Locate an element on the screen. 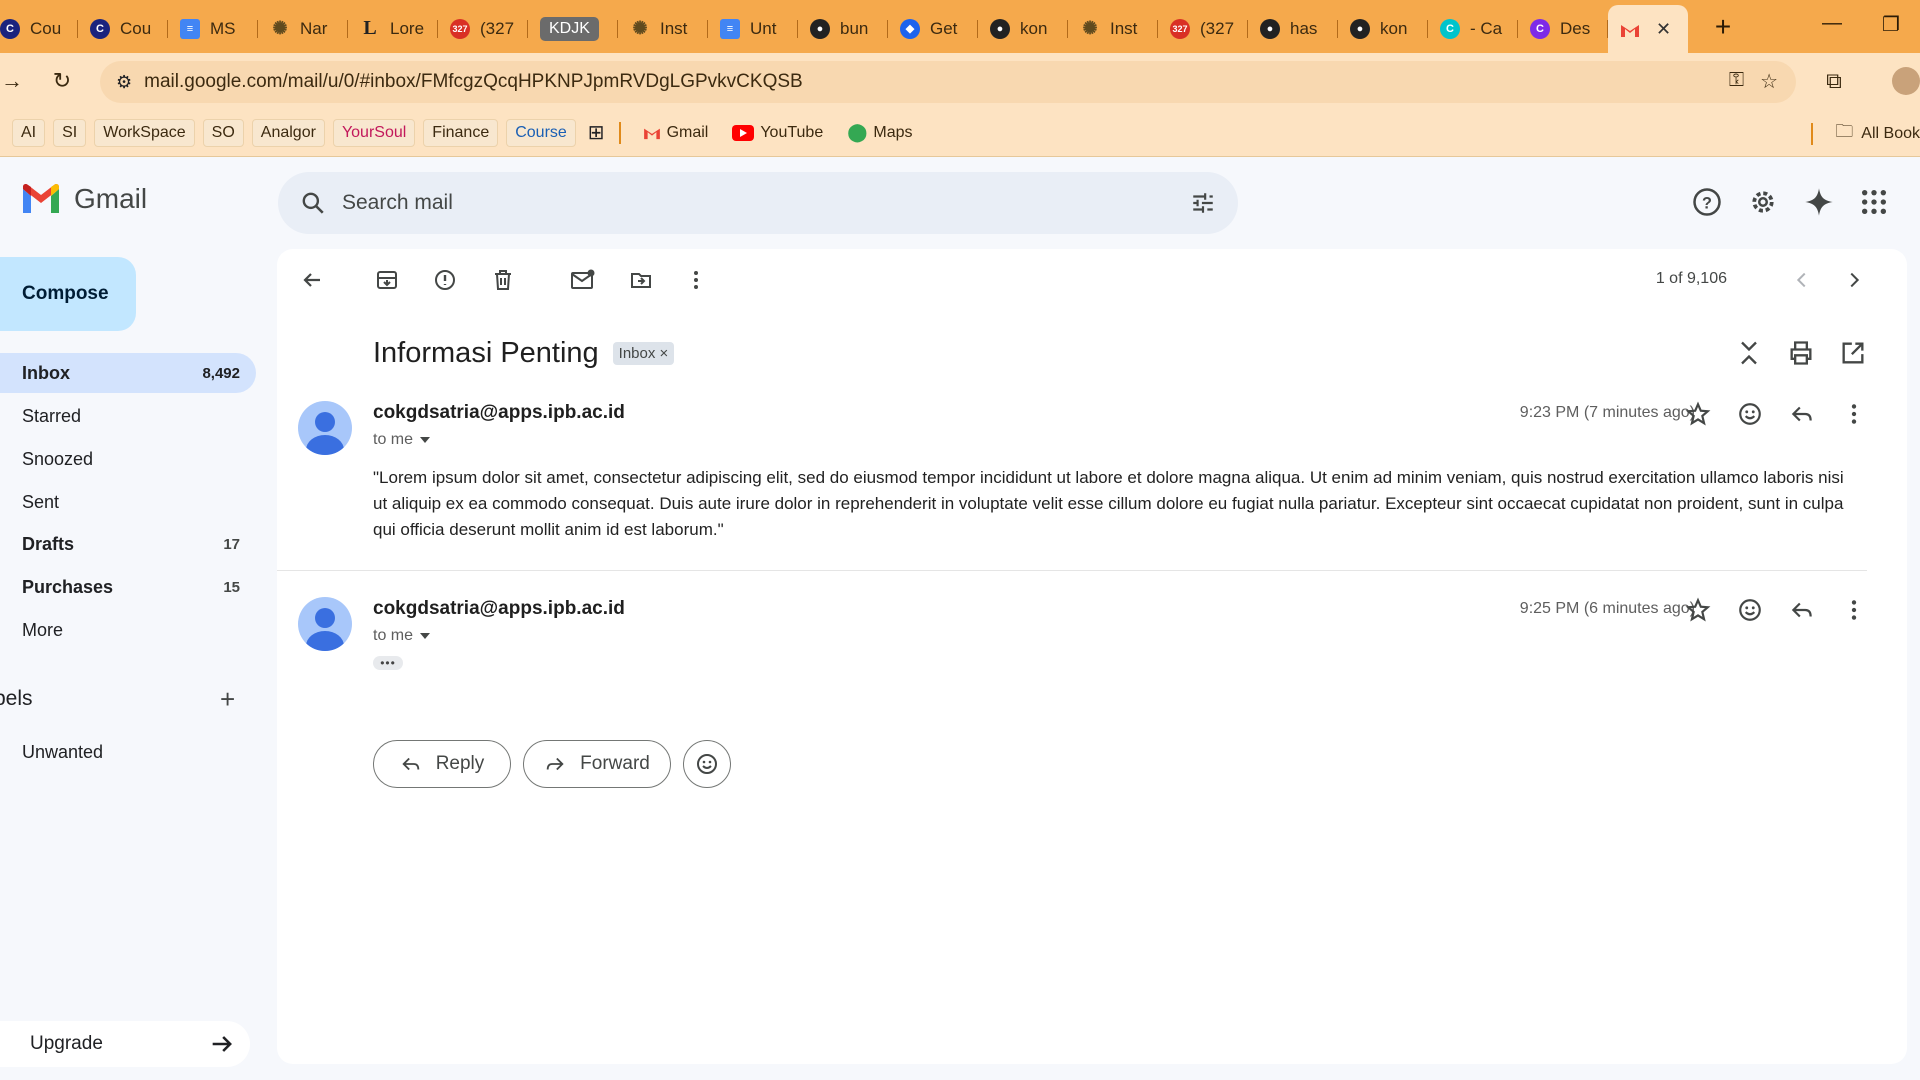 This screenshot has height=1080, width=1920. bookmark-folder: AI is located at coordinates (29, 132).